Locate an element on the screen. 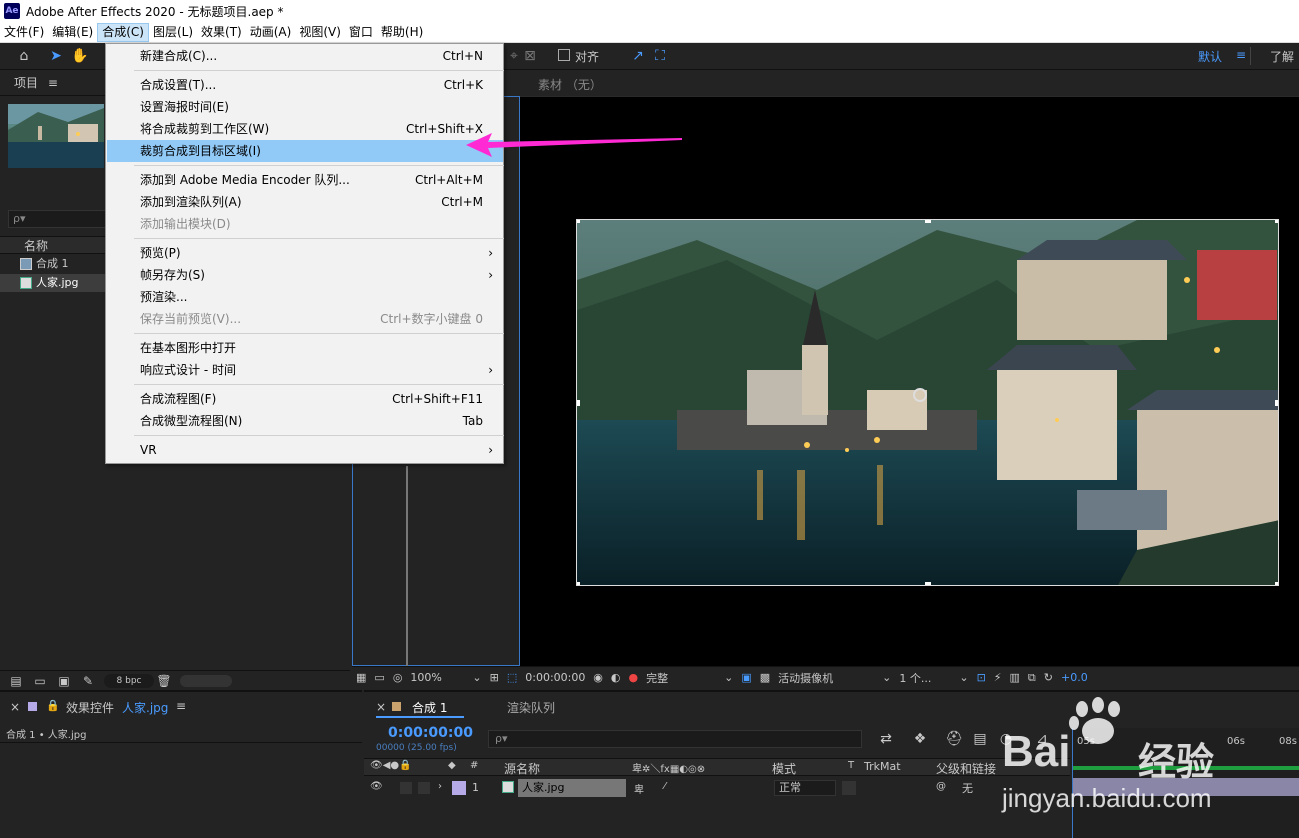 The width and height of the screenshot is (1299, 838). menu-item-flowchart: 合成流程图(F) Ctrl+Shift+F11 is located at coordinates (305, 399).